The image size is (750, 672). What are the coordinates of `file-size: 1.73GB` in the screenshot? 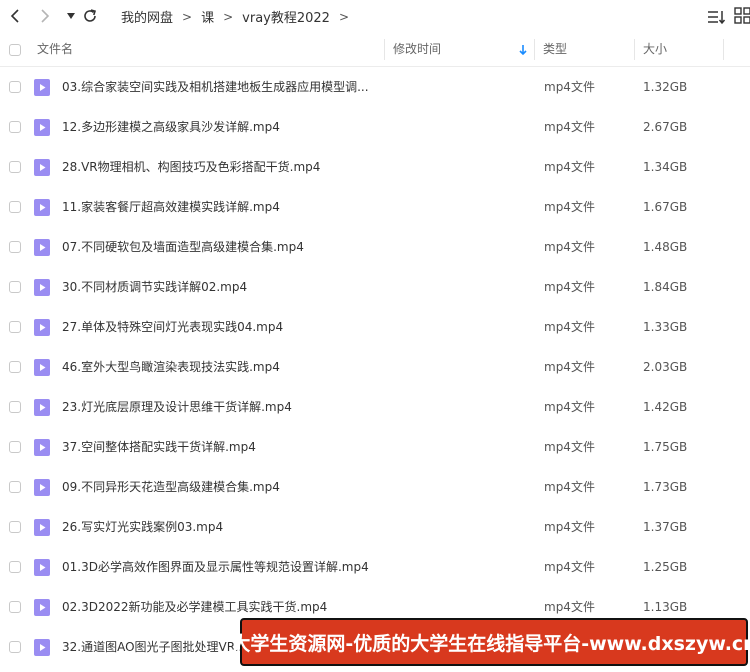 It's located at (665, 487).